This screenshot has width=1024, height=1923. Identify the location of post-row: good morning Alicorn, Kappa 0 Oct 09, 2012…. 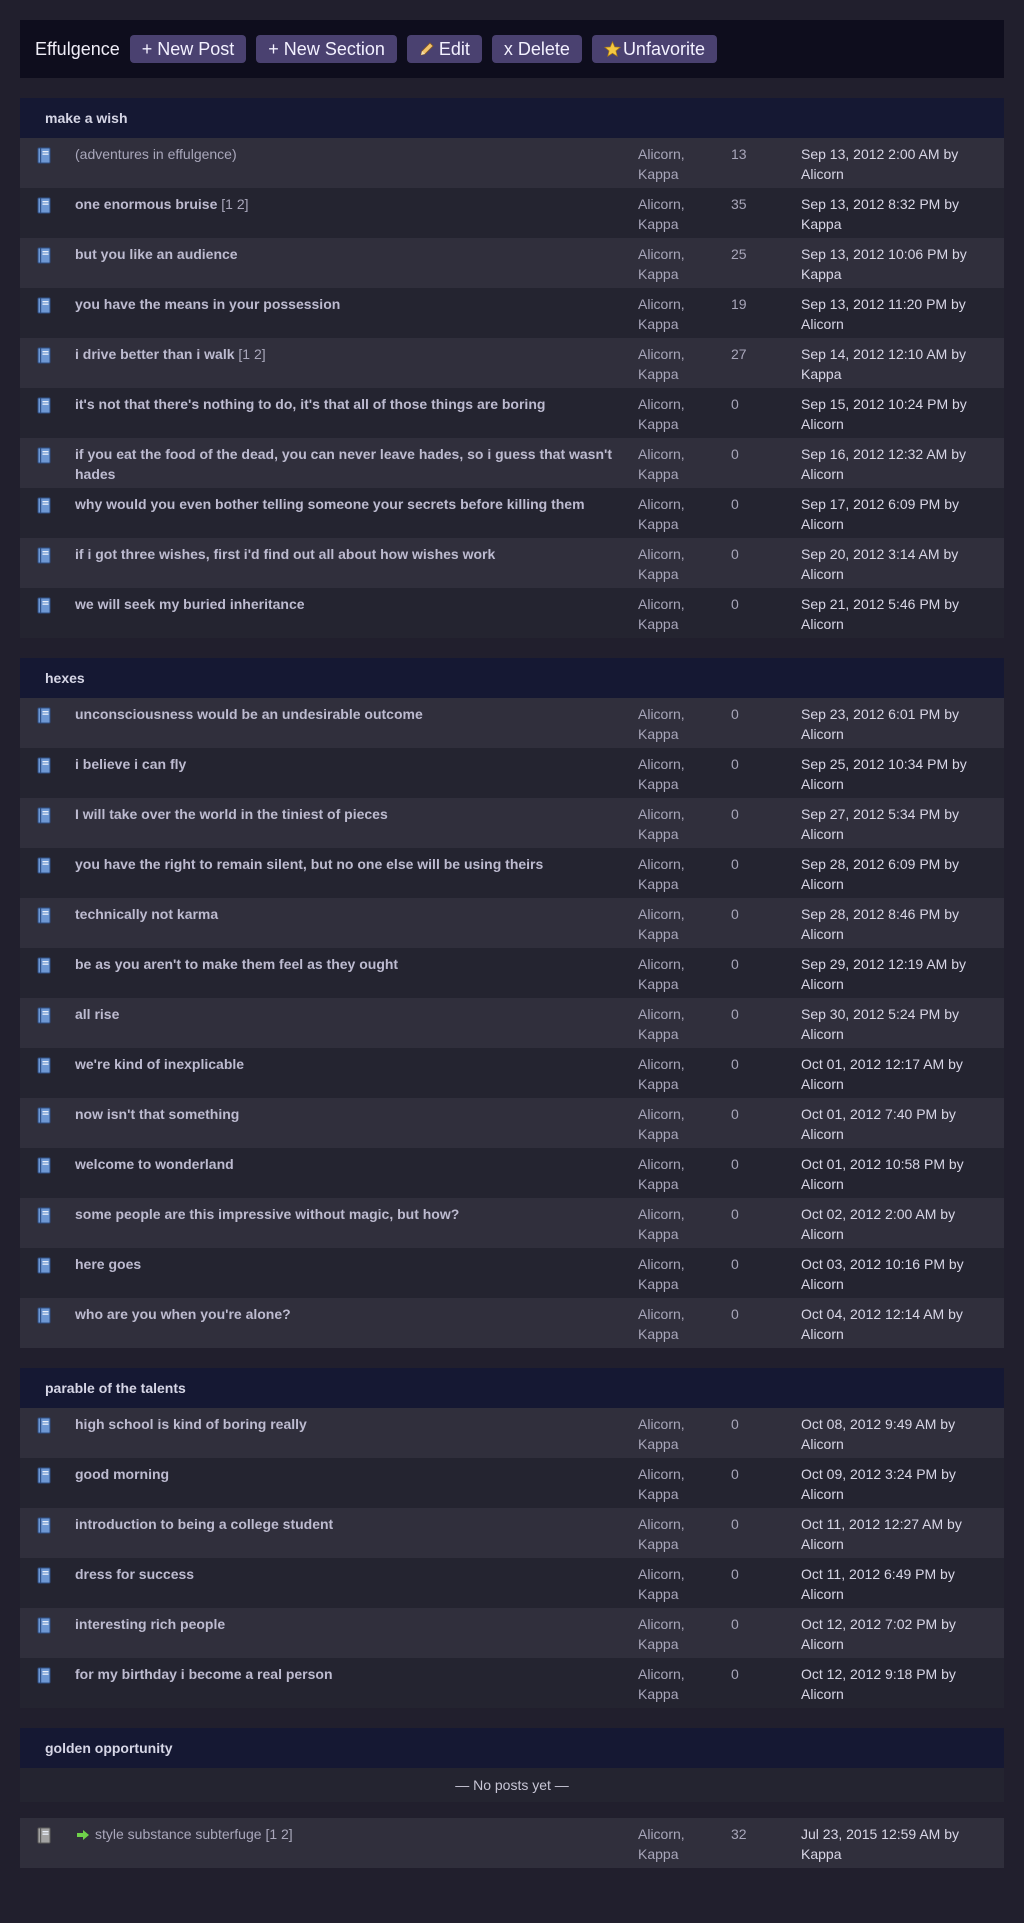
(512, 1483).